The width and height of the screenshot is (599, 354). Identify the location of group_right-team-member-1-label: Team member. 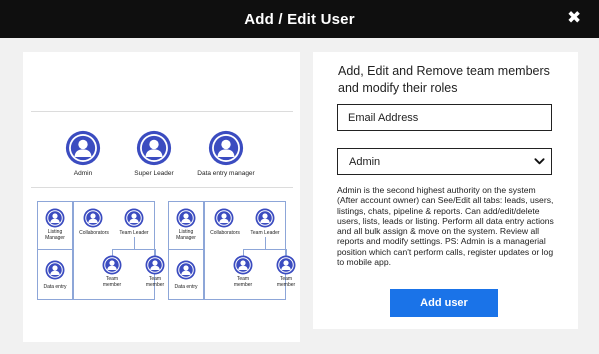
(243, 282).